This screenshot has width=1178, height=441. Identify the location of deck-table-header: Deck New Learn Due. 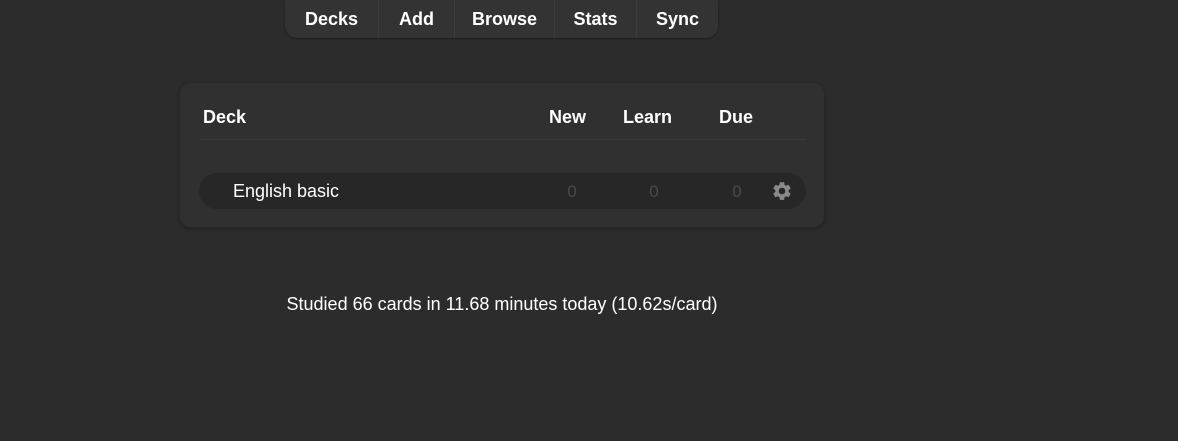
(502, 122).